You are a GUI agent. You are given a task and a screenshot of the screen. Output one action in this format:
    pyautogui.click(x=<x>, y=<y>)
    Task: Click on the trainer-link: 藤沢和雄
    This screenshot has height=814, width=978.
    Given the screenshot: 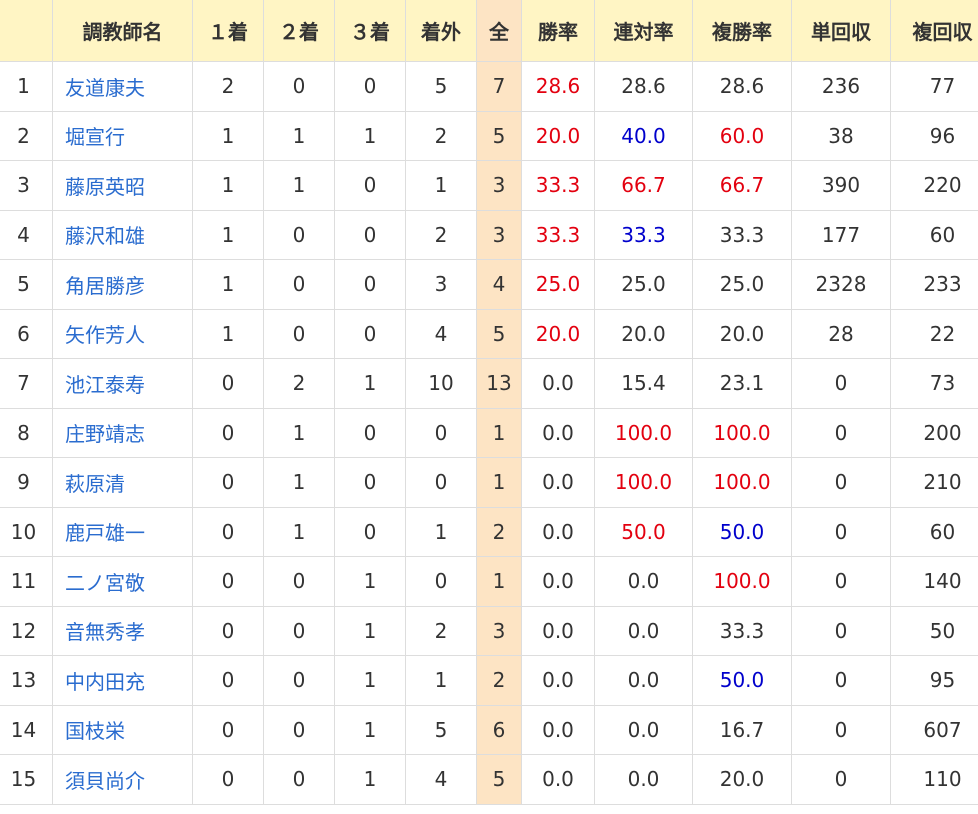 What is the action you would take?
    pyautogui.click(x=105, y=236)
    